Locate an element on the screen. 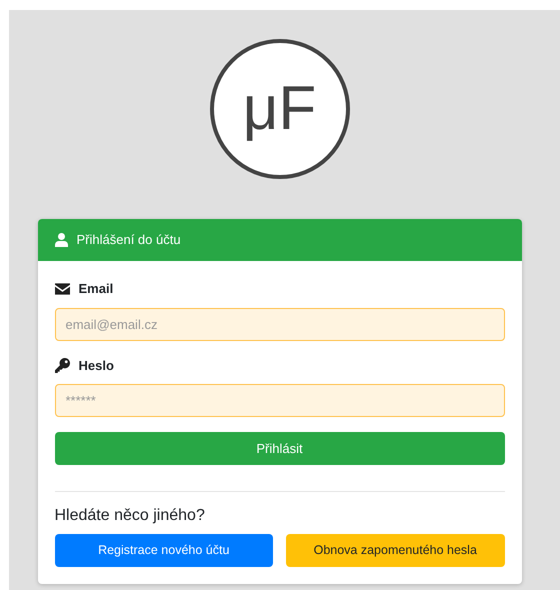 This screenshot has height=590, width=560. key-icon is located at coordinates (62, 365).